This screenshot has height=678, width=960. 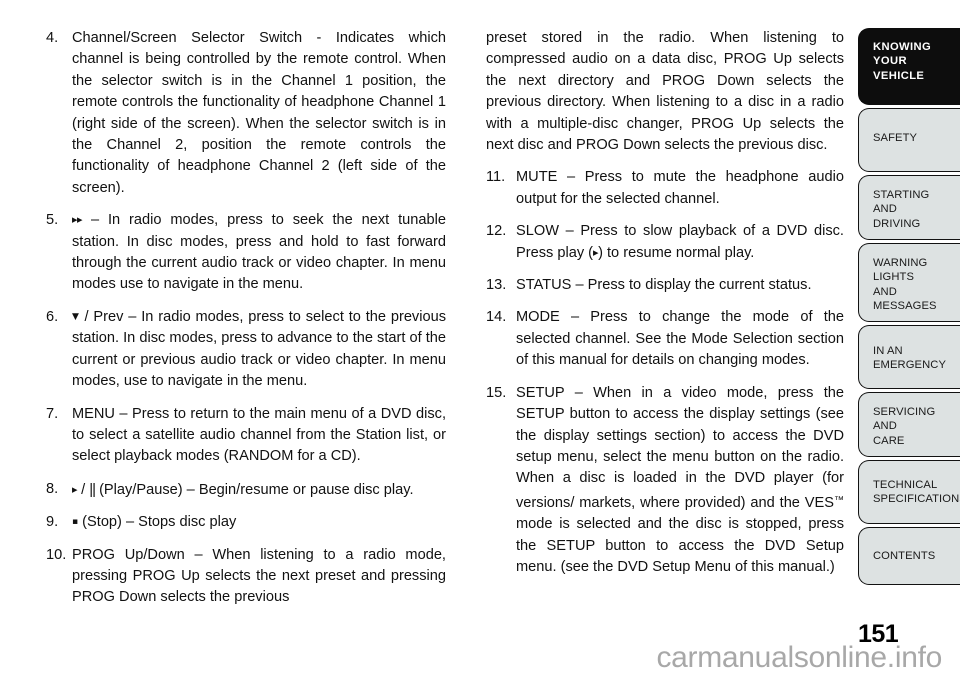 I want to click on list-item-text: ▪ (Stop) – Stops disc play, so click(x=259, y=522).